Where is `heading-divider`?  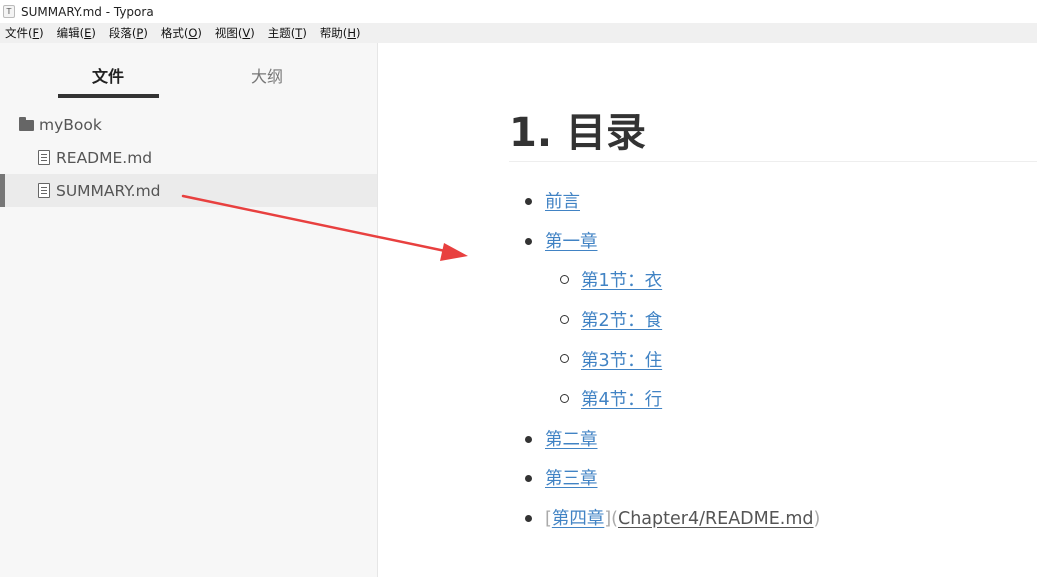
heading-divider is located at coordinates (773, 161).